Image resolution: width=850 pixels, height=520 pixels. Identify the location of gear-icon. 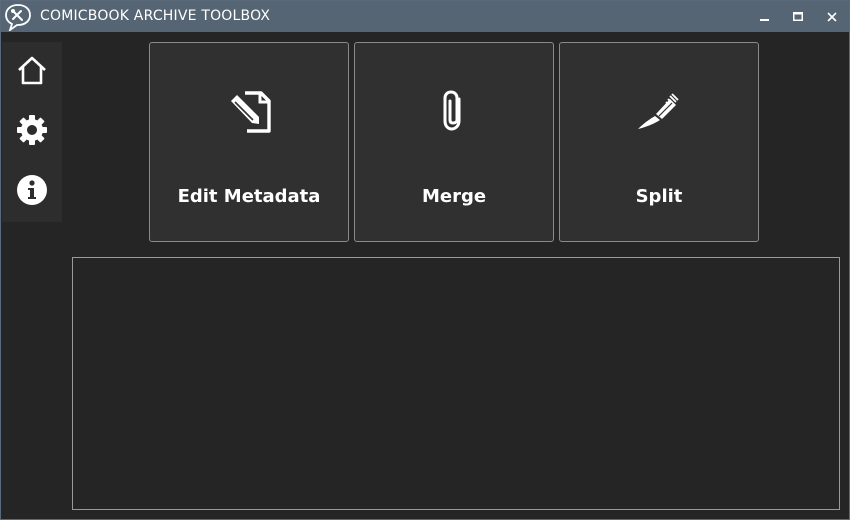
(32, 132).